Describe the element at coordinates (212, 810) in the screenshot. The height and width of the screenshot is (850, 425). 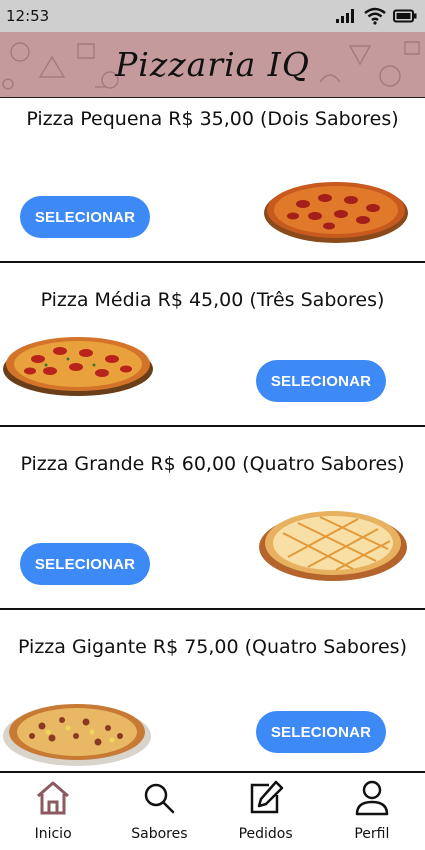
I see `bottom-navigation: Inicio Sabores Pedidos Perfil` at that location.